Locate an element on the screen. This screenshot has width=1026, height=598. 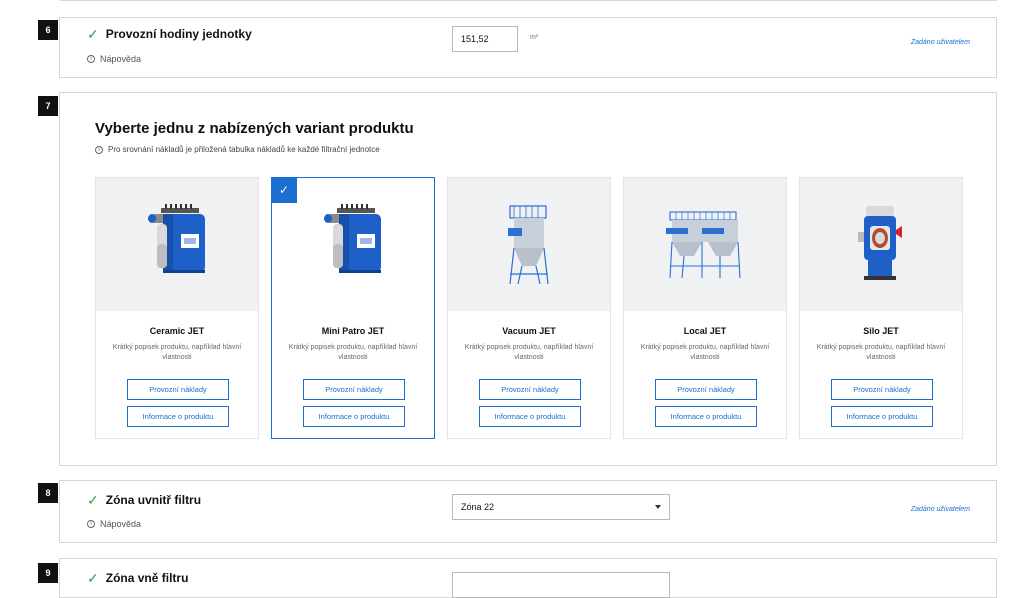
local-jet-image is located at coordinates (703, 244).